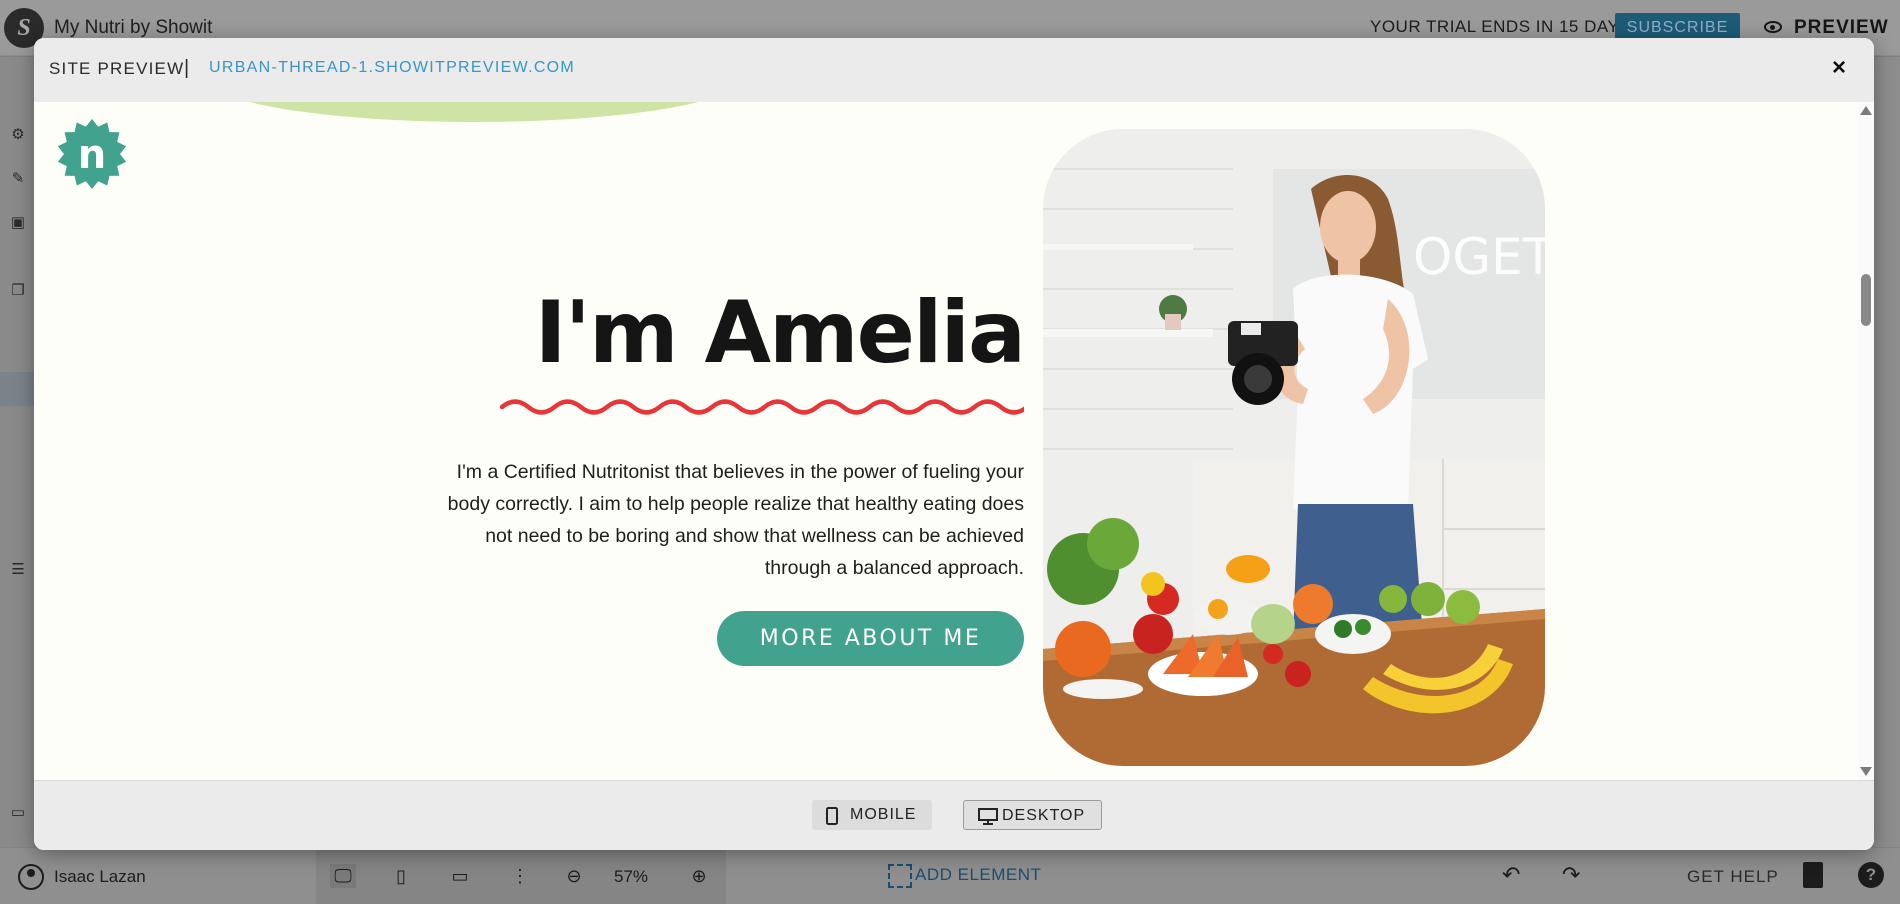 The image size is (1900, 904). I want to click on close-icon: ×, so click(1839, 68).